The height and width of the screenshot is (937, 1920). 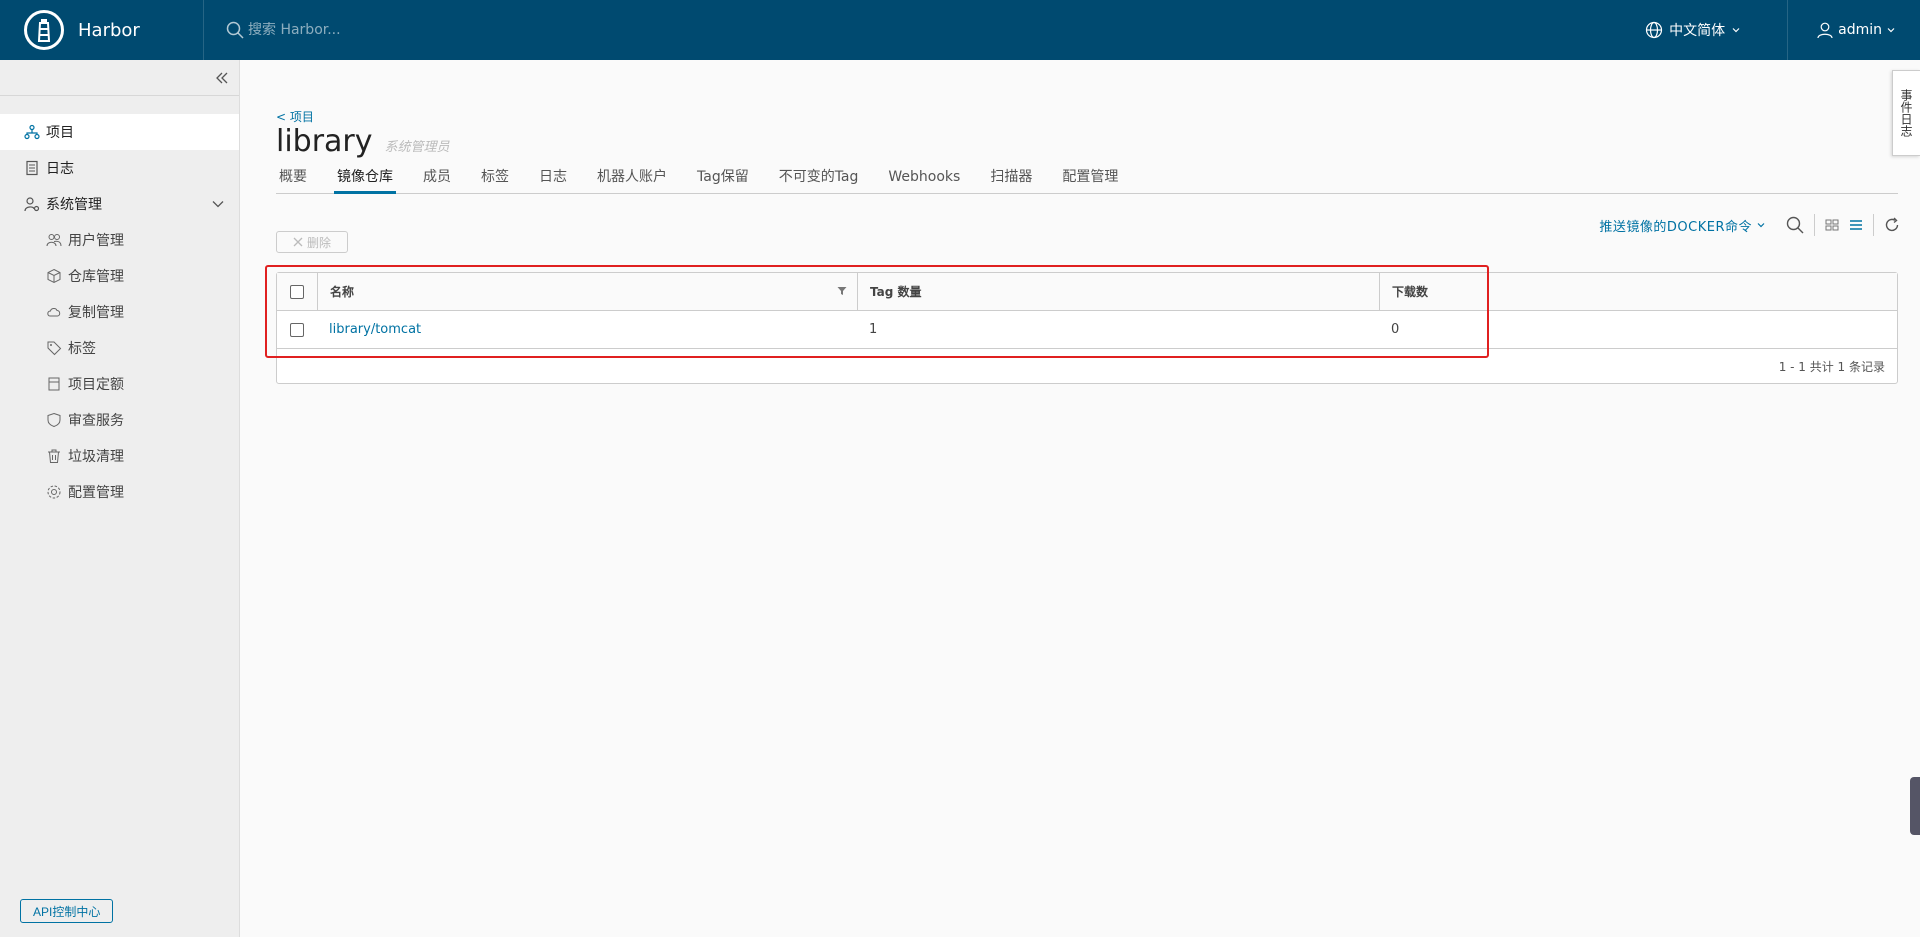 What do you see at coordinates (723, 180) in the screenshot?
I see `tab-tag-retention: Tag保留` at bounding box center [723, 180].